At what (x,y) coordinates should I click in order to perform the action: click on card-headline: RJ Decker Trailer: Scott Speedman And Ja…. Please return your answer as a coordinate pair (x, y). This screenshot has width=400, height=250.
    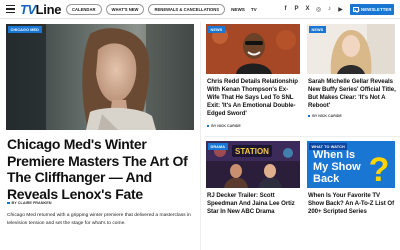
    Looking at the image, I should click on (253, 204).